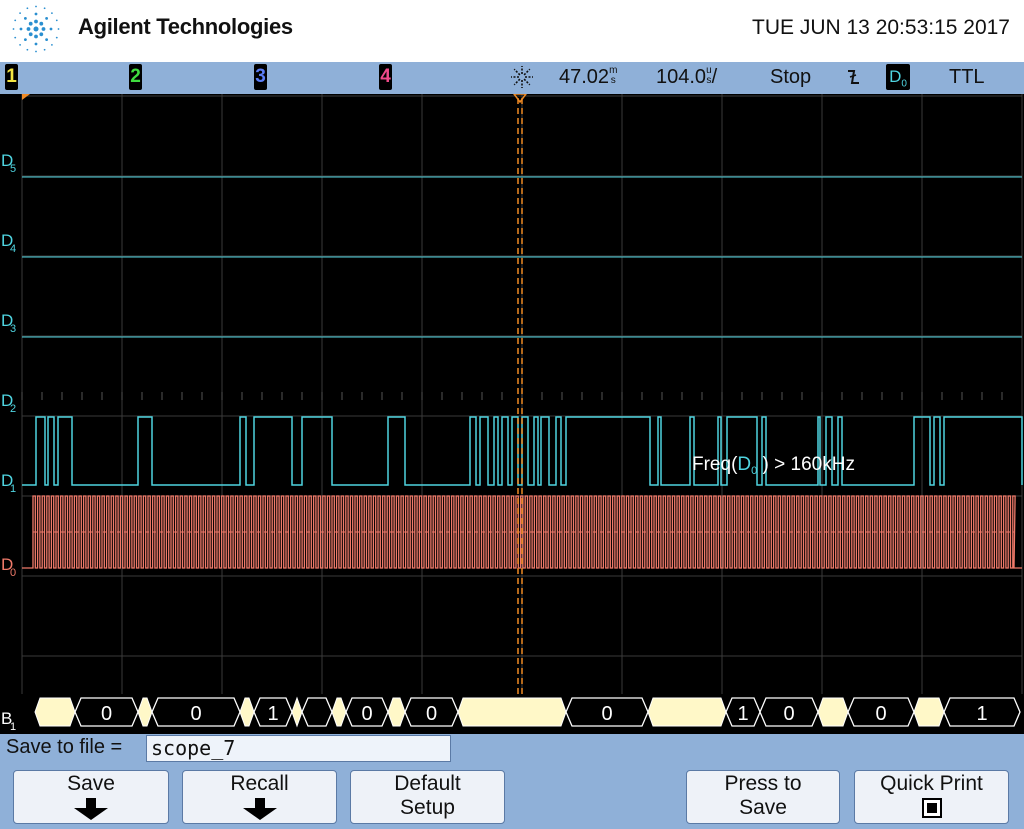  I want to click on recall-softkey: Recall, so click(259, 797).